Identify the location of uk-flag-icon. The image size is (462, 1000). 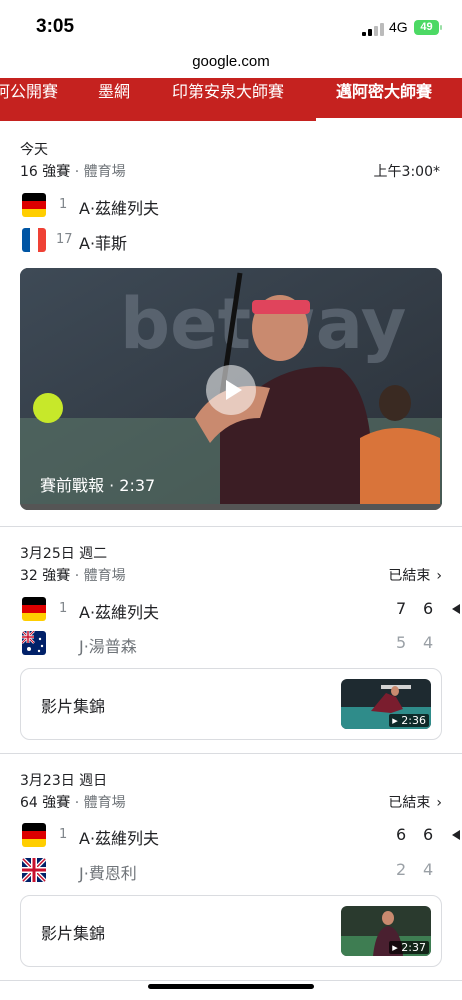
(34, 870).